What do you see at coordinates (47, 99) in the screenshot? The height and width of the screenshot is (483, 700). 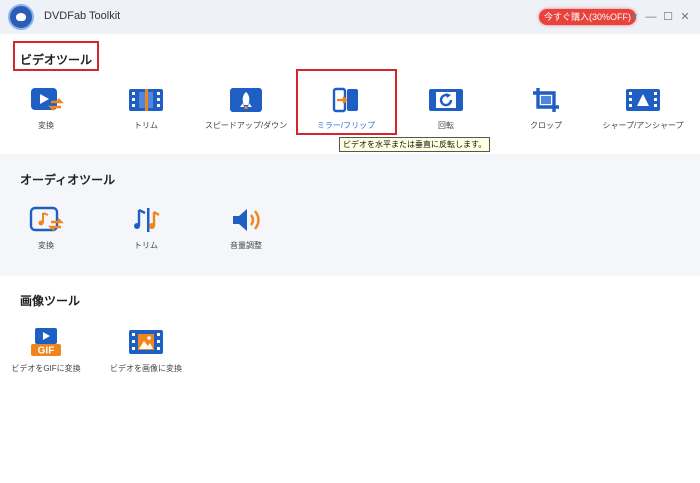 I see `video-convert-icon` at bounding box center [47, 99].